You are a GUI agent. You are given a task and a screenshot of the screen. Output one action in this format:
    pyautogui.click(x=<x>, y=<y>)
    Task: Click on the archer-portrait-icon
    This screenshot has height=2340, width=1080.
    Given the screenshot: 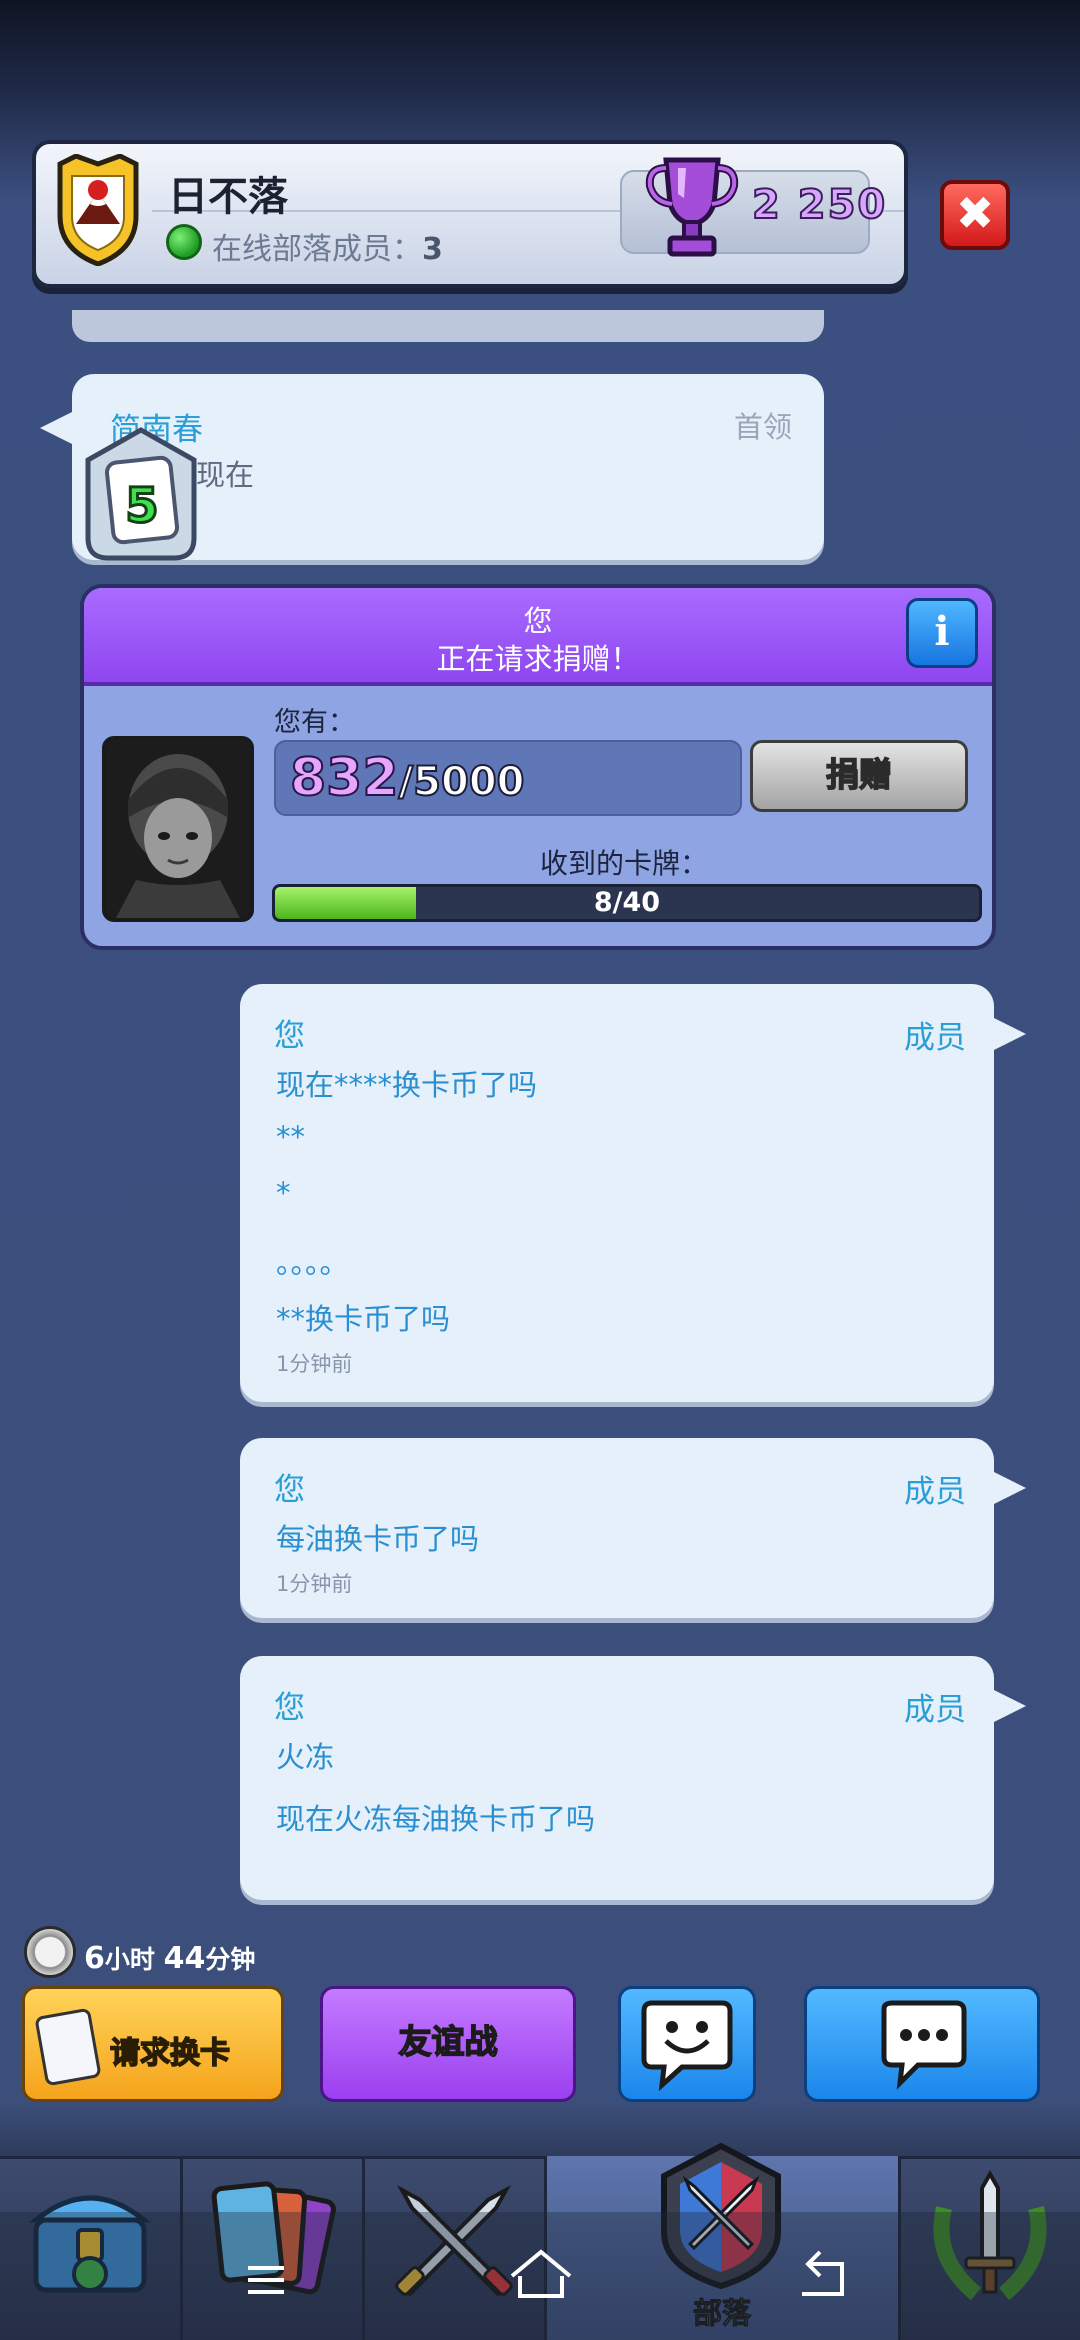 What is the action you would take?
    pyautogui.click(x=178, y=829)
    